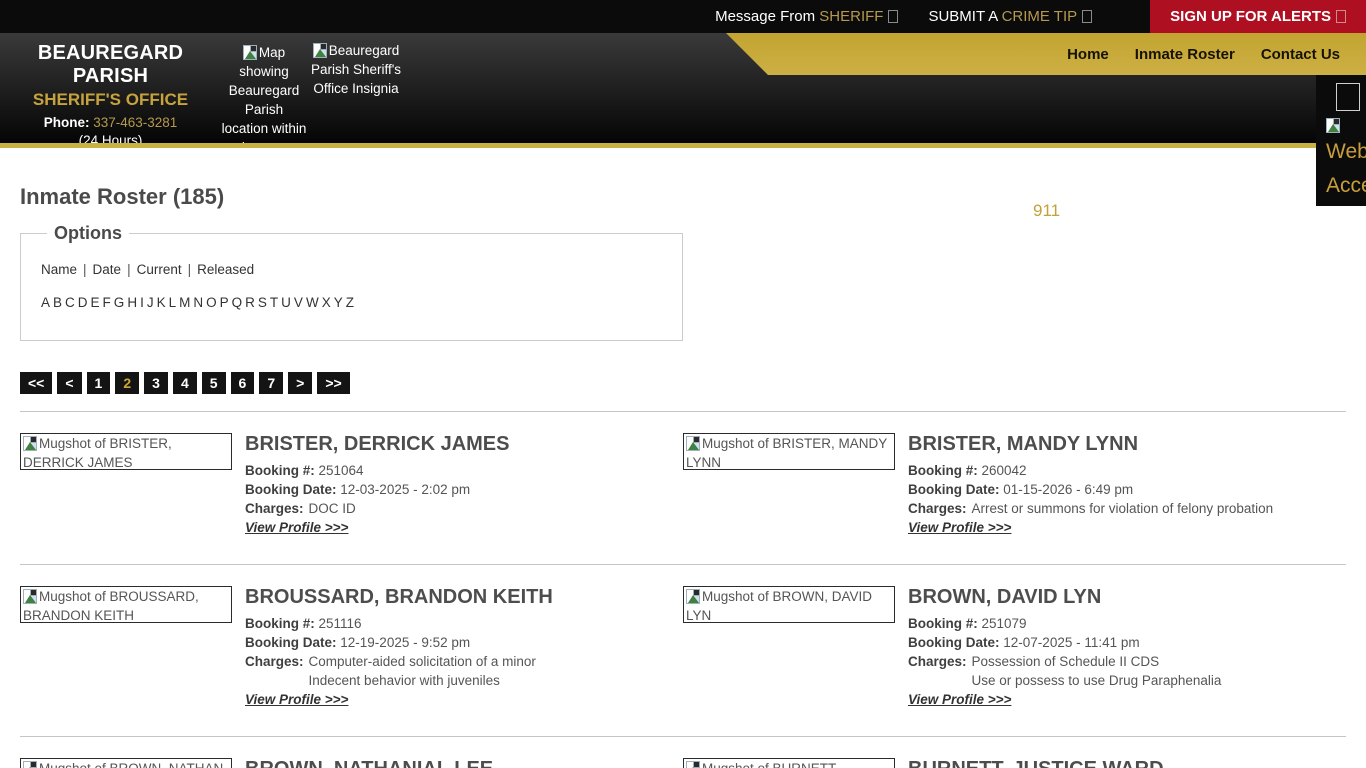 This screenshot has height=768, width=1366. What do you see at coordinates (142, 302) in the screenshot?
I see `letter-link-I: I` at bounding box center [142, 302].